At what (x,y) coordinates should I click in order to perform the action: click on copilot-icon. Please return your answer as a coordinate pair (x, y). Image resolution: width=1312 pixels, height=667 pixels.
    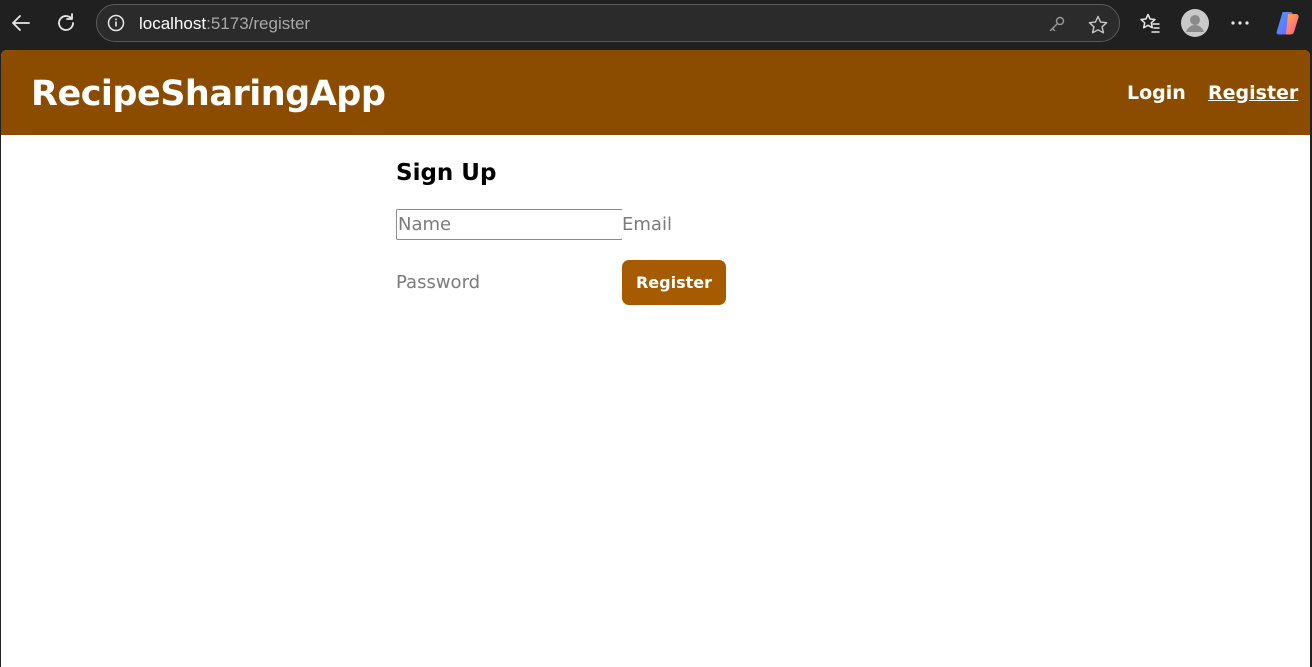
    Looking at the image, I should click on (1288, 23).